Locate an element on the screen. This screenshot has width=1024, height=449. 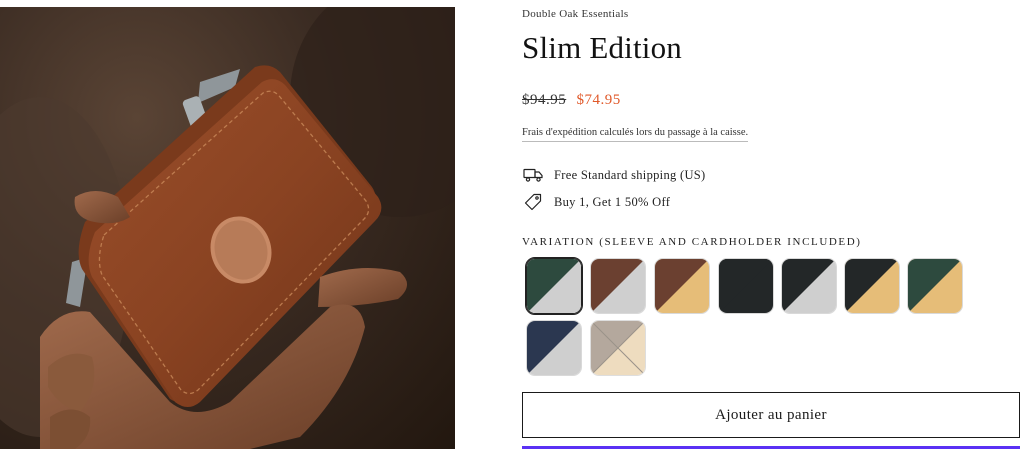
perk-bogo: Buy 1, Get 1 50% Off is located at coordinates (596, 202).